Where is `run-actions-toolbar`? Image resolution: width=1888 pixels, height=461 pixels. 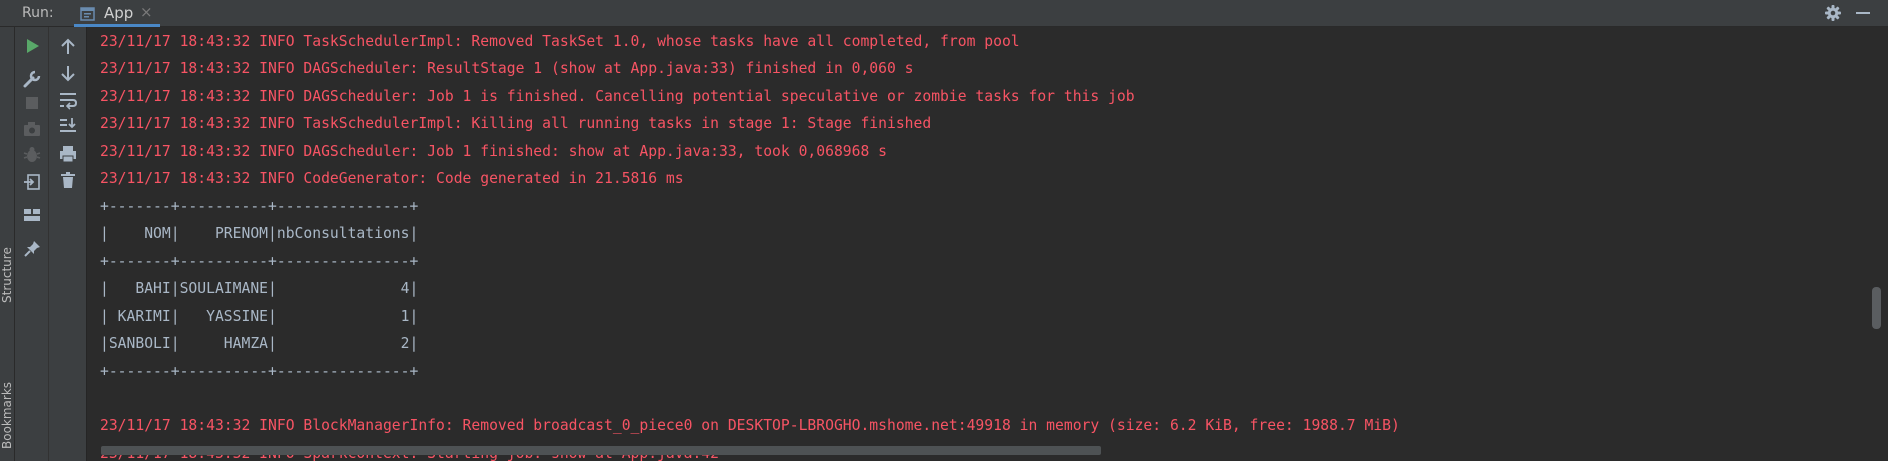 run-actions-toolbar is located at coordinates (32, 244).